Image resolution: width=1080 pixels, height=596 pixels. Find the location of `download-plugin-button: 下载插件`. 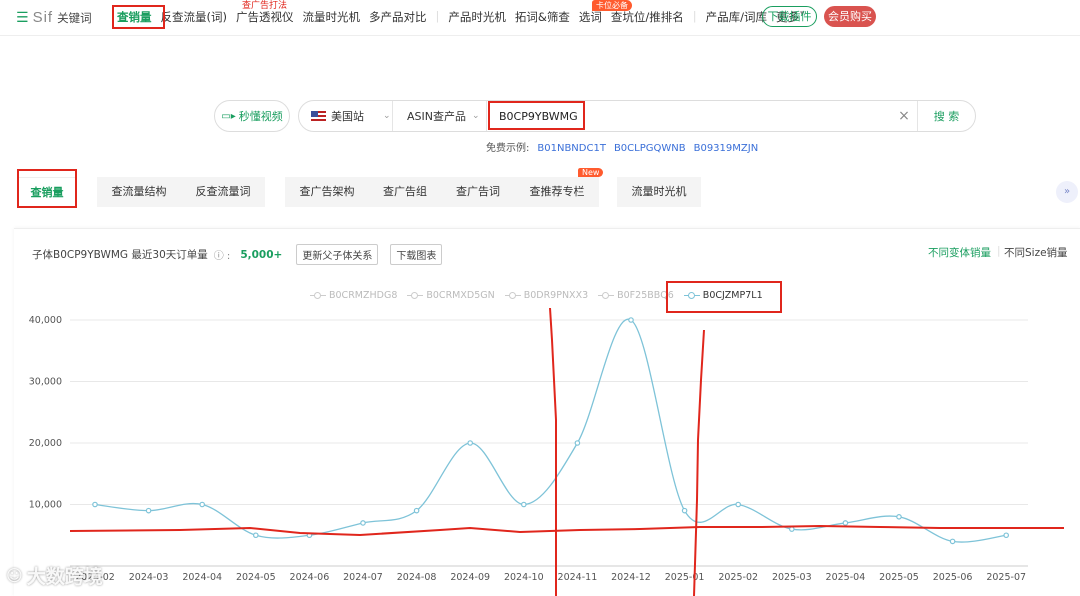

download-plugin-button: 下载插件 is located at coordinates (789, 16).